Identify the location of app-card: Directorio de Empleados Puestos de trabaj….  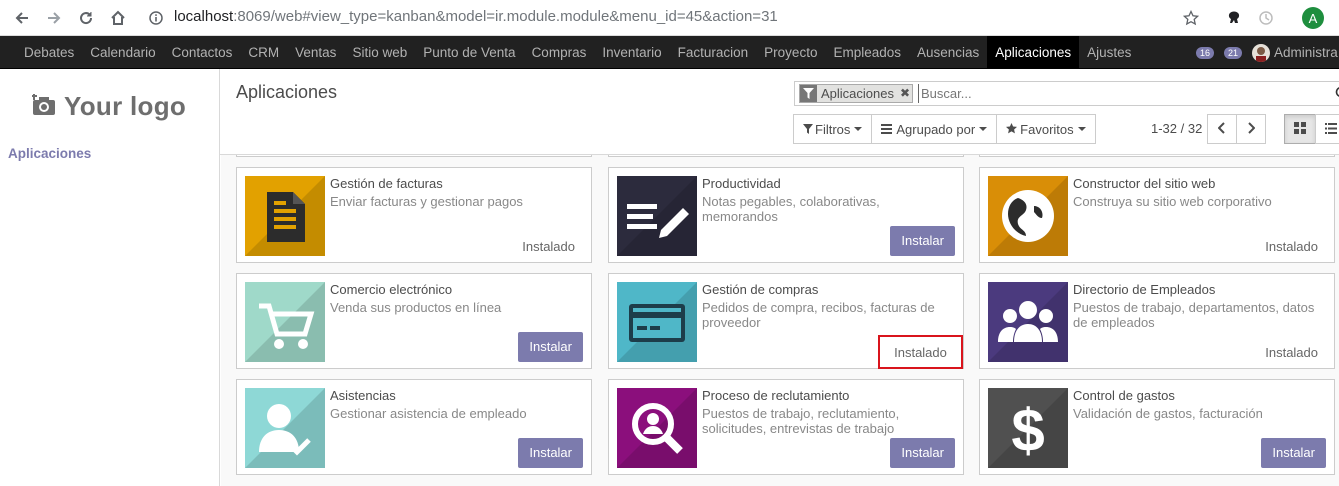
(1157, 321).